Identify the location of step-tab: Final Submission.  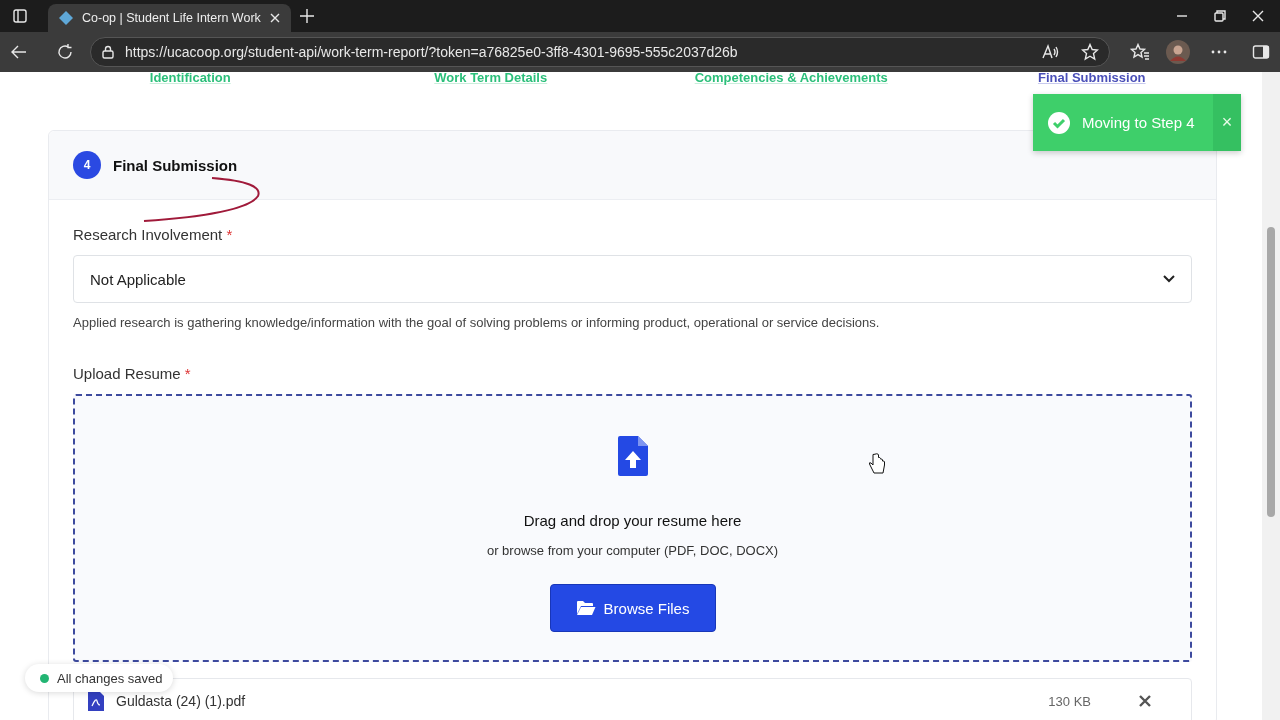
(1091, 78).